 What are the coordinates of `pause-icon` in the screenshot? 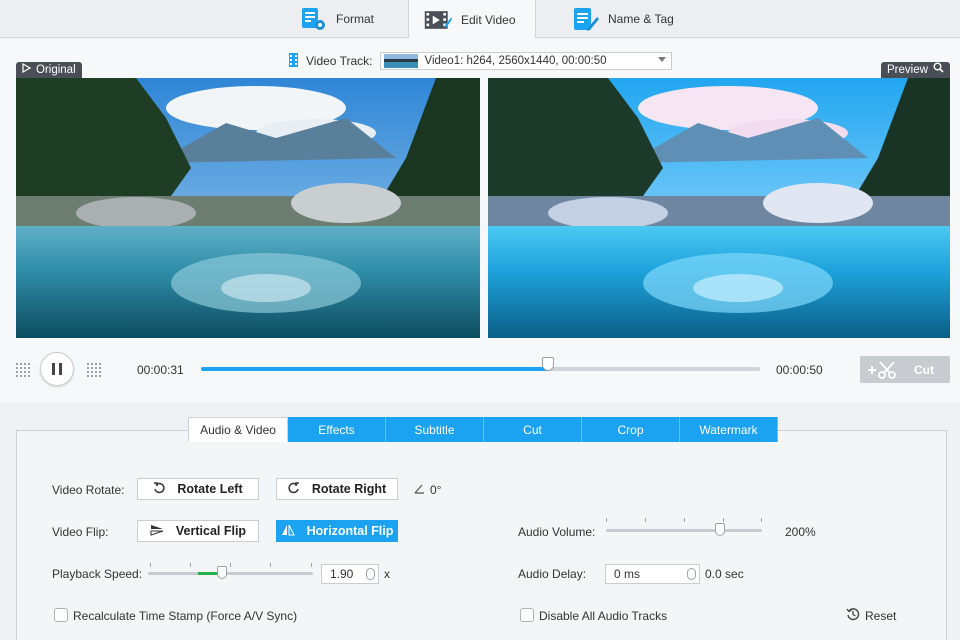 It's located at (53, 369).